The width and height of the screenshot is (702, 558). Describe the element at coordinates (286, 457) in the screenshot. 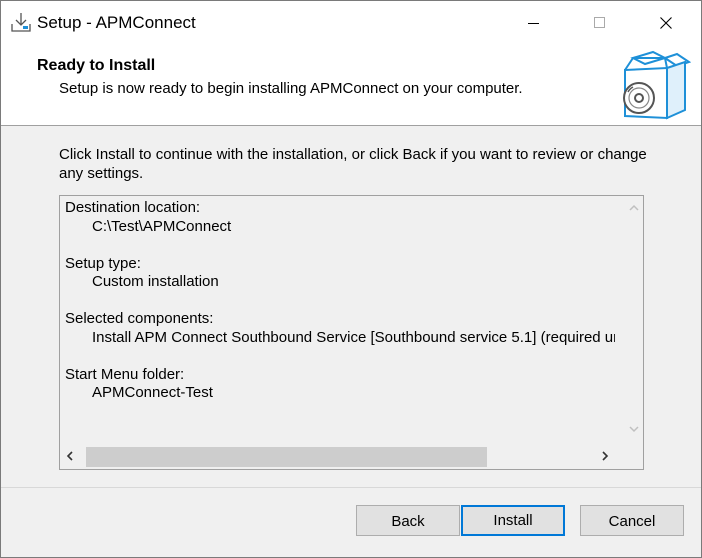

I see `horizontal-scroll-thumb` at that location.